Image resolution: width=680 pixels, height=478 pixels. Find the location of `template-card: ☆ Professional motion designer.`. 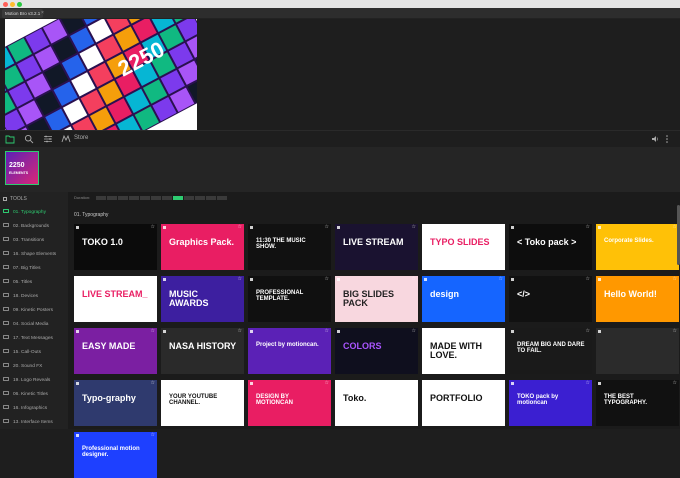

template-card: ☆ Professional motion designer. is located at coordinates (115, 455).